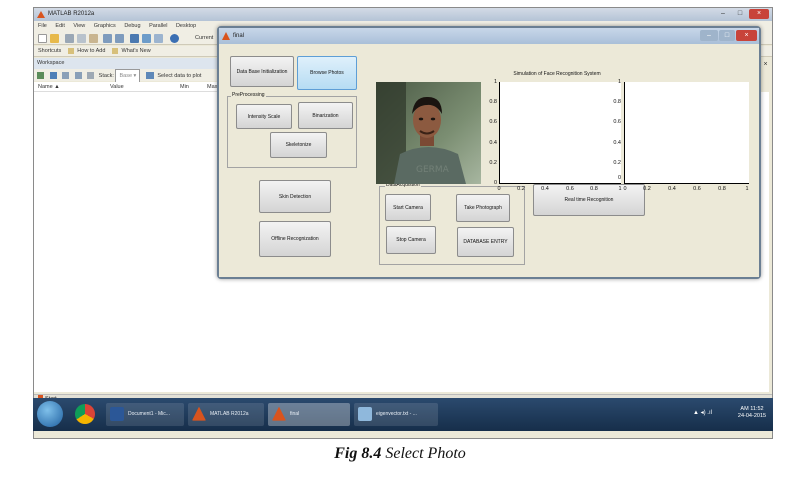  Describe the element at coordinates (117, 413) in the screenshot. I see `word-icon` at that location.